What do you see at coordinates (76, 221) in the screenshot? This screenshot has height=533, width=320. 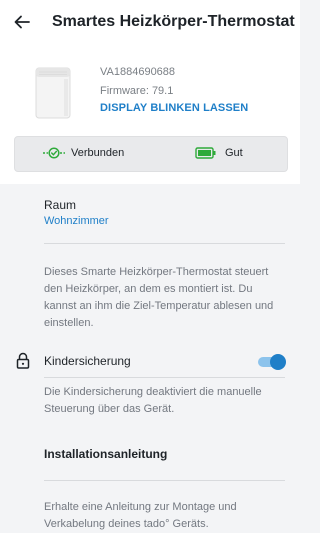 I see `room-value: Wohnzimmer` at bounding box center [76, 221].